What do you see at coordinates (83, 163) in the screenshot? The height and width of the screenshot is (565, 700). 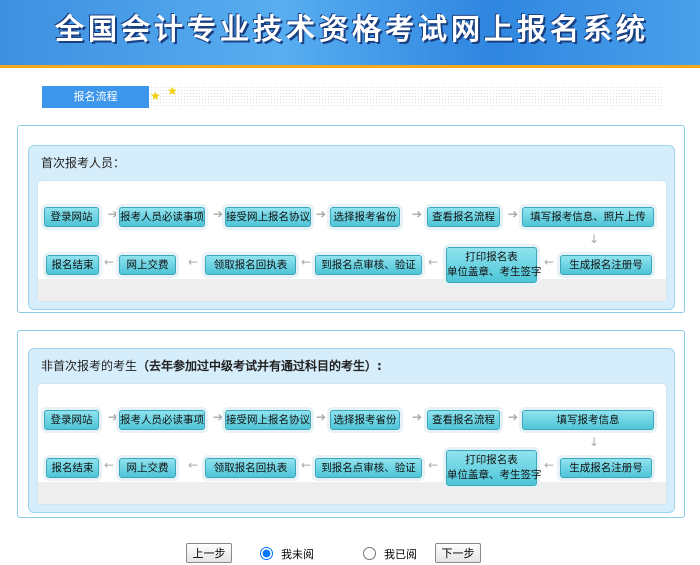 I see `section-title: 首次报考人员：` at bounding box center [83, 163].